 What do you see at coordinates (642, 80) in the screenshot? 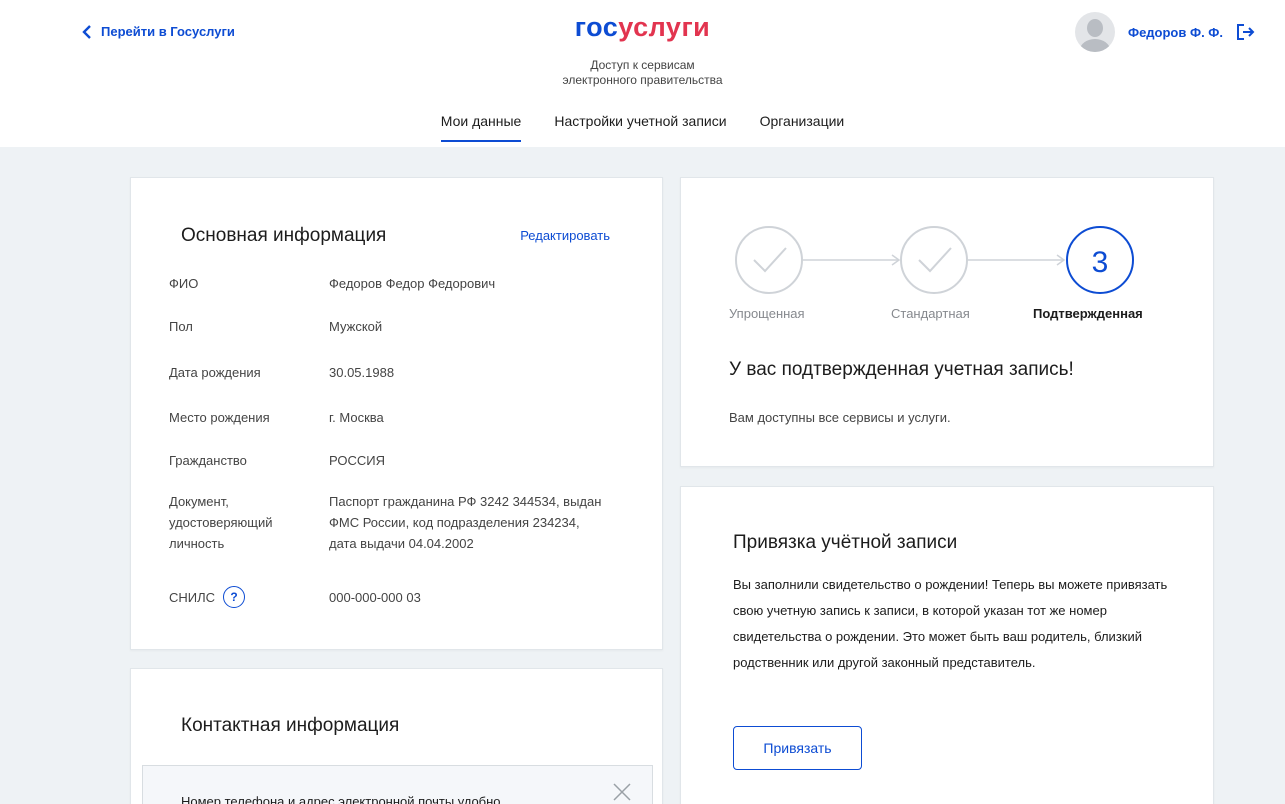
I see `subtitle-line2: электронного правительства` at bounding box center [642, 80].